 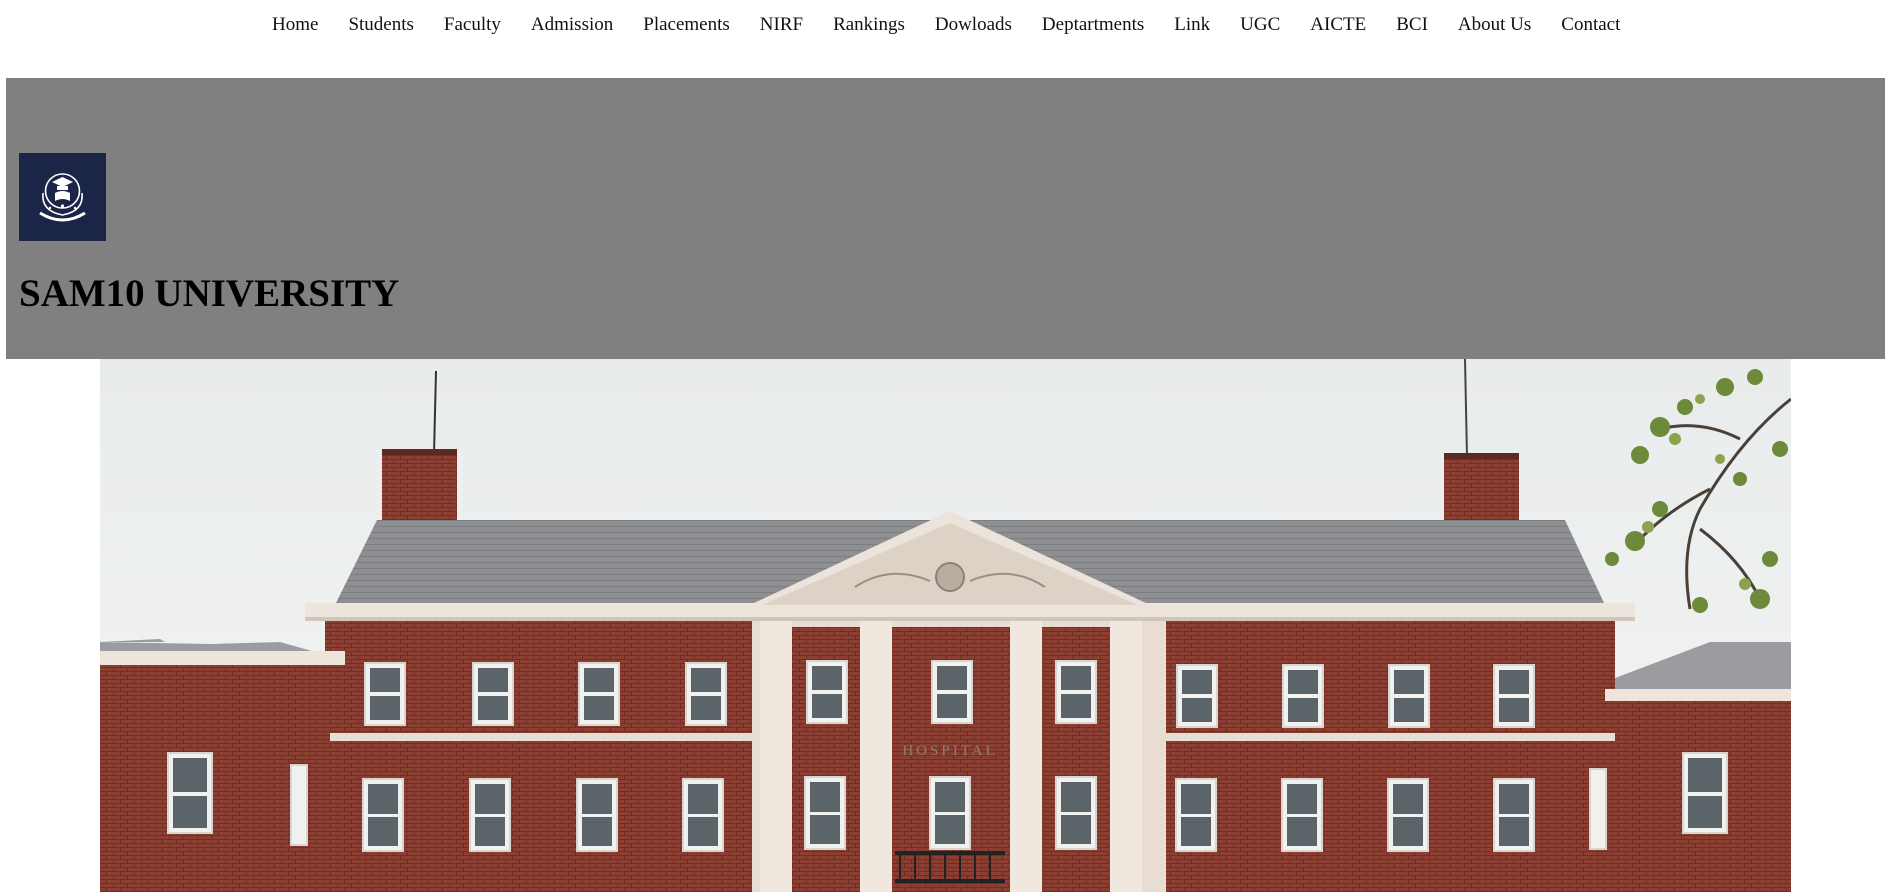 I want to click on nav-item-downloads: Dowloads, so click(x=973, y=25).